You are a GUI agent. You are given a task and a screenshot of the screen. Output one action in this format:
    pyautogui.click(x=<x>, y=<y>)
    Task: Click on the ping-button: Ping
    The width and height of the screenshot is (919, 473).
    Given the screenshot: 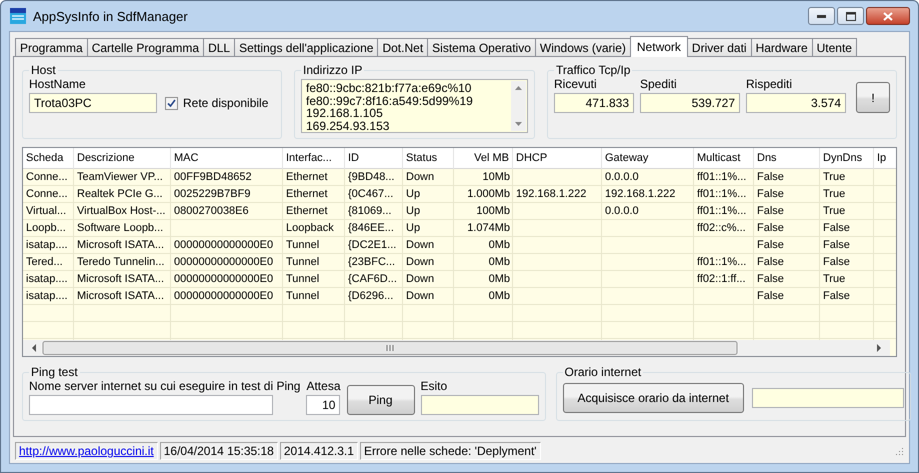 What is the action you would take?
    pyautogui.click(x=380, y=400)
    